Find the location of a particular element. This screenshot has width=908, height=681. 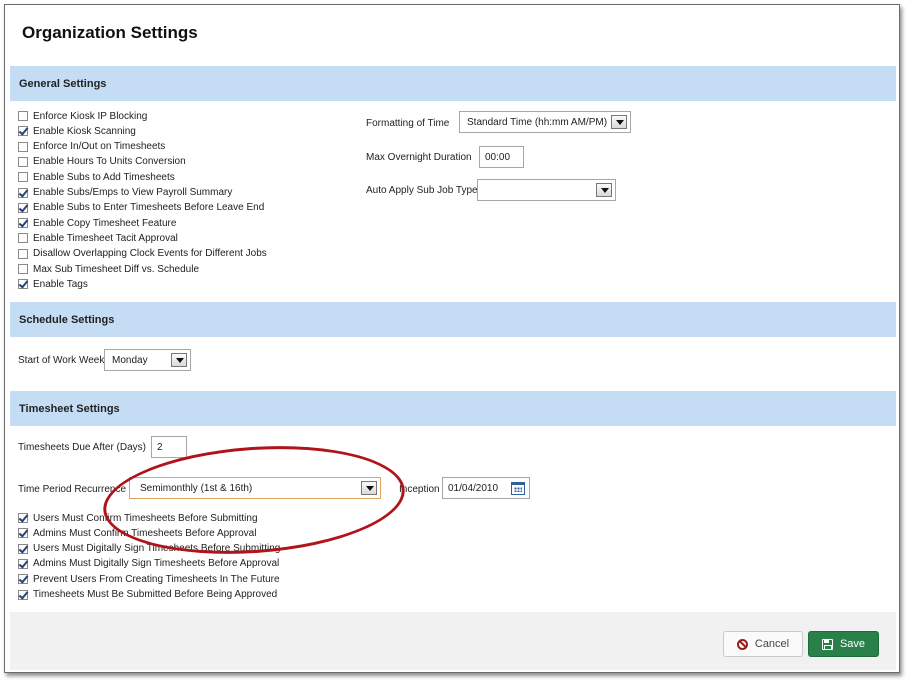

checkbox-row: Enable Timesheet Tacit Approval is located at coordinates (98, 238).